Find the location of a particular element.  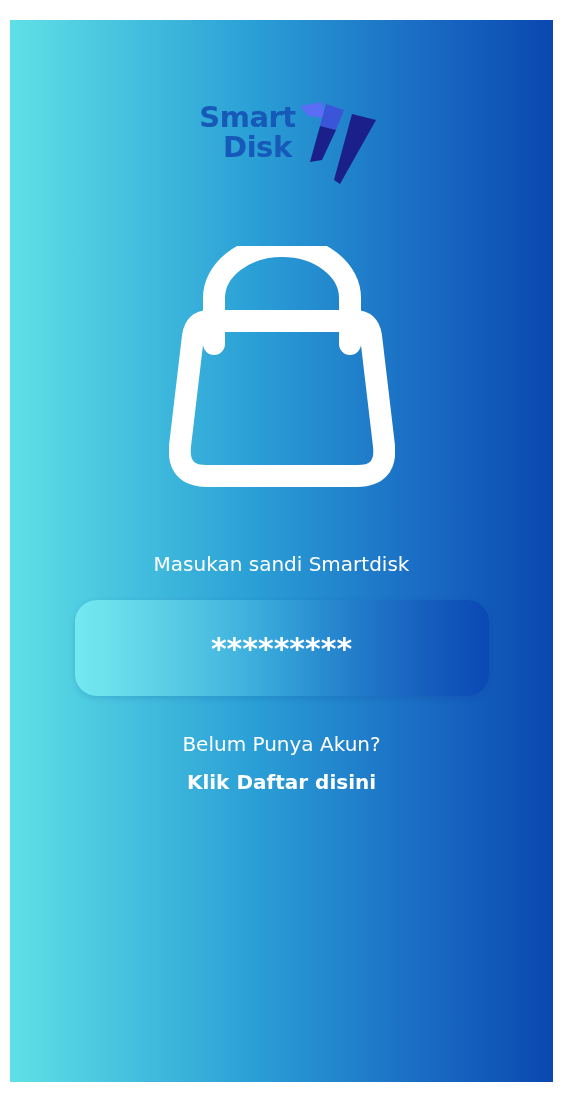

signup-question: Belum Punya Akun? is located at coordinates (281, 744).